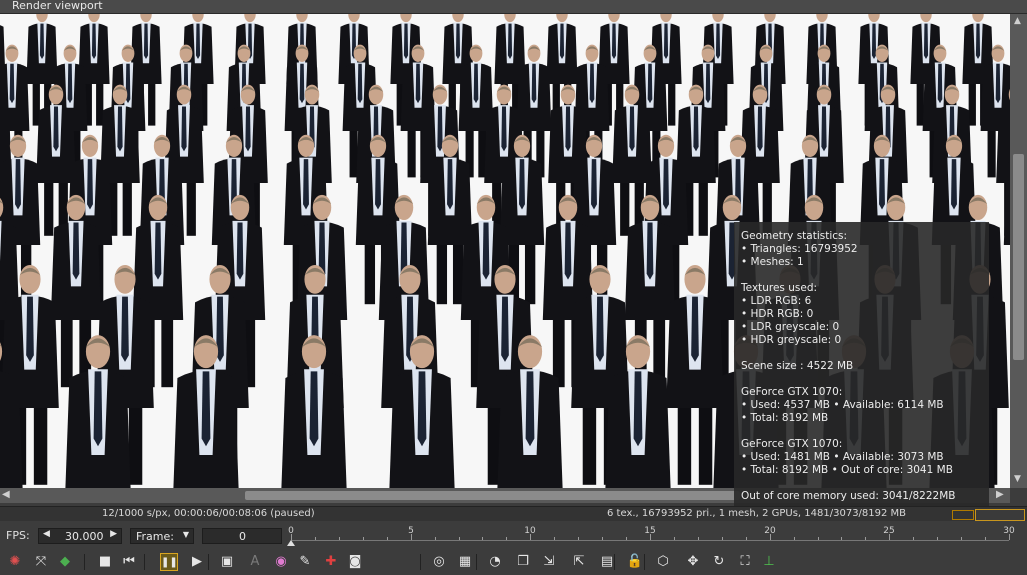 The image size is (1027, 575). I want to click on ruler-label: 15, so click(650, 531).